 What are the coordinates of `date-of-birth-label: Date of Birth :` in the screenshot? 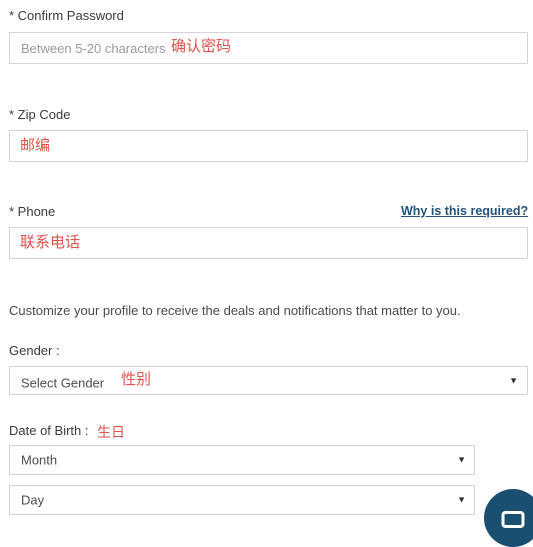 It's located at (49, 430).